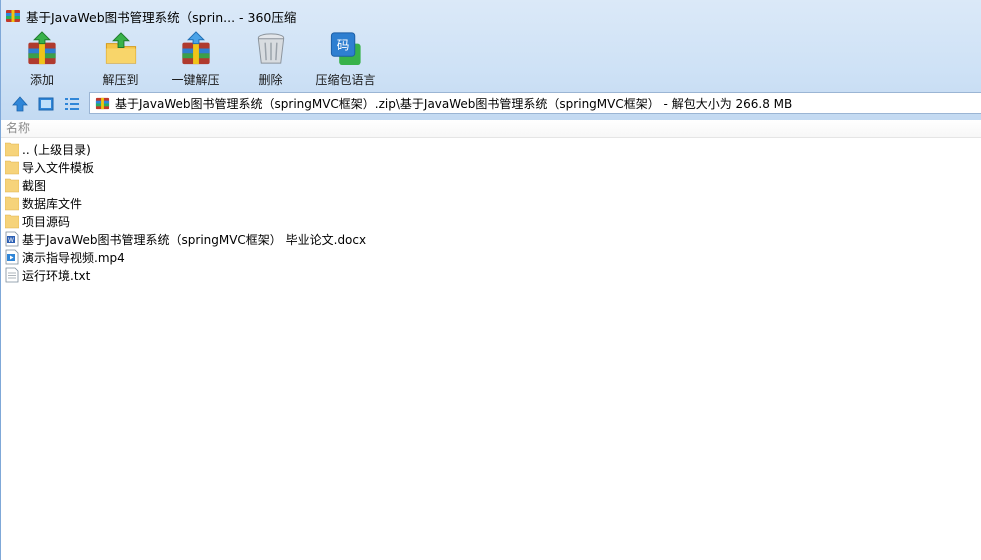 Image resolution: width=981 pixels, height=560 pixels. What do you see at coordinates (34, 185) in the screenshot?
I see `file-name: 截图` at bounding box center [34, 185].